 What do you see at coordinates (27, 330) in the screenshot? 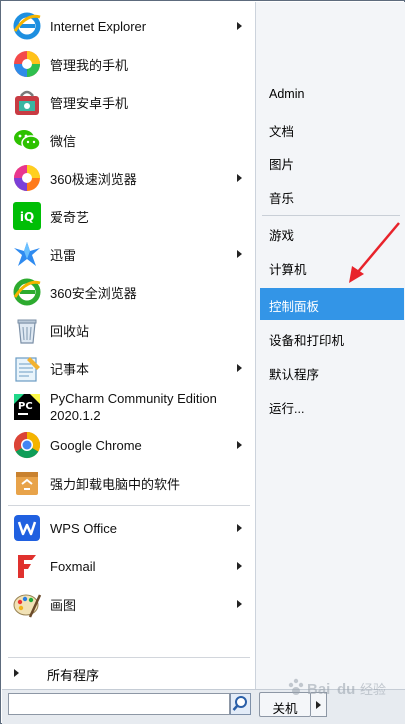
I see `recycle-bin-icon` at bounding box center [27, 330].